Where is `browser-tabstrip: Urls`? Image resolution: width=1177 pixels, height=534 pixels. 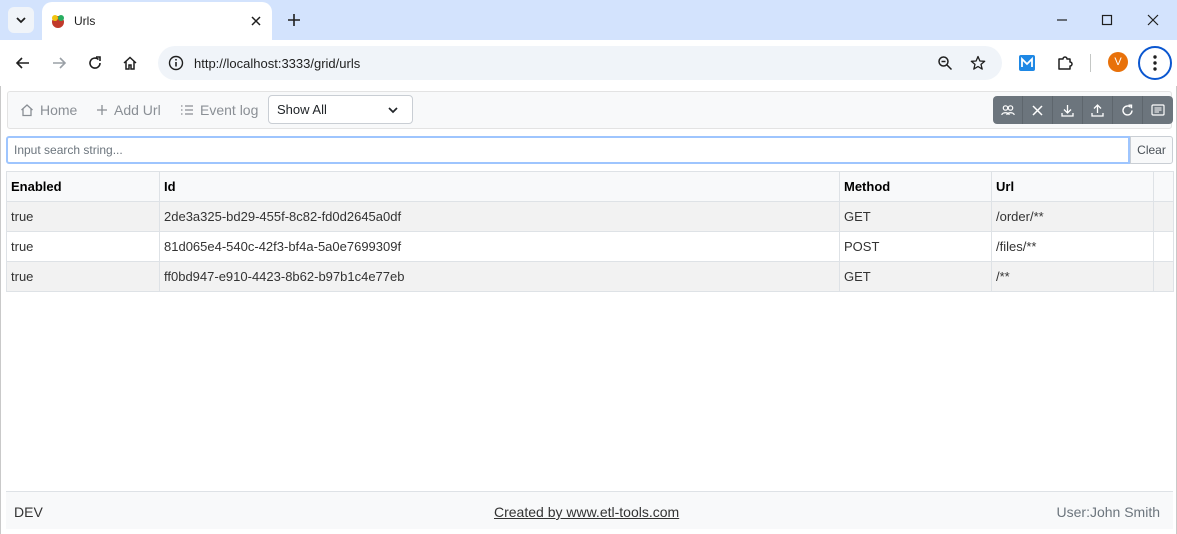
browser-tabstrip: Urls is located at coordinates (588, 20).